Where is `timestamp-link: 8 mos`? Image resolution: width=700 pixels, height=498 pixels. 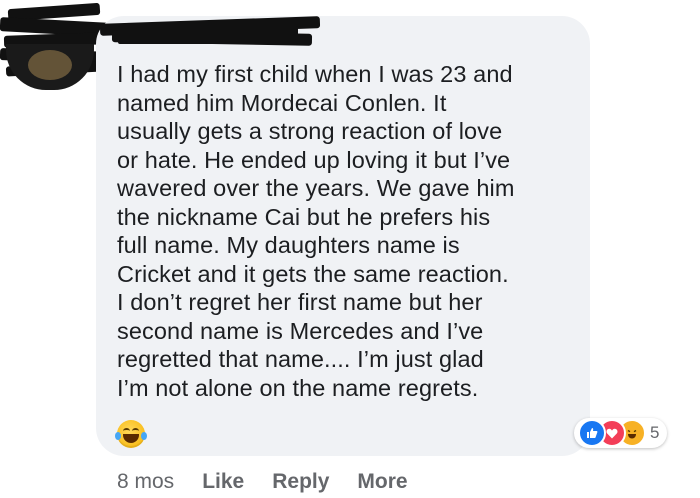 timestamp-link: 8 mos is located at coordinates (145, 482).